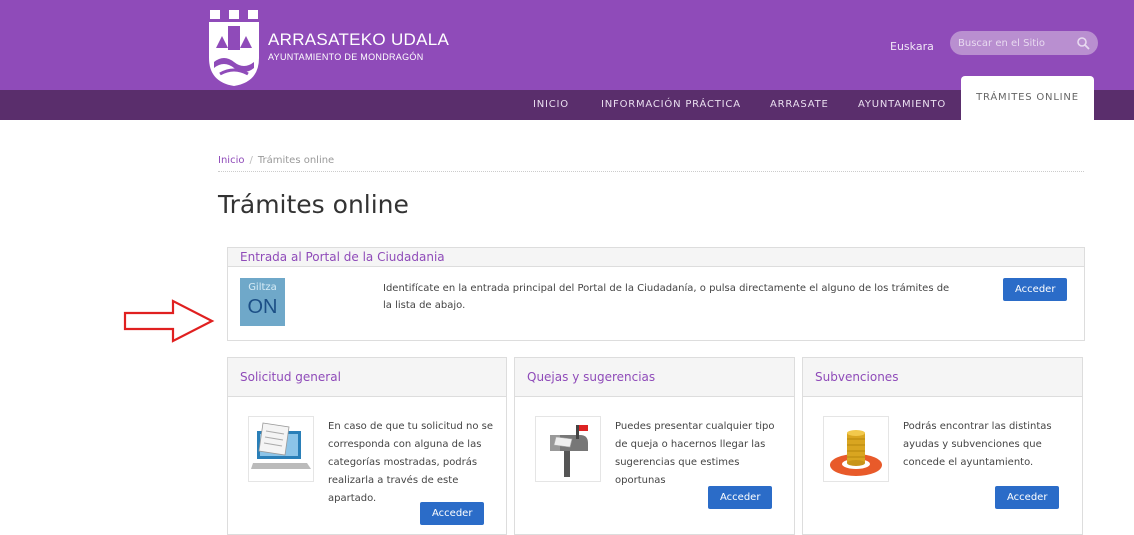 This screenshot has width=1134, height=535. I want to click on search-input, so click(1014, 43).